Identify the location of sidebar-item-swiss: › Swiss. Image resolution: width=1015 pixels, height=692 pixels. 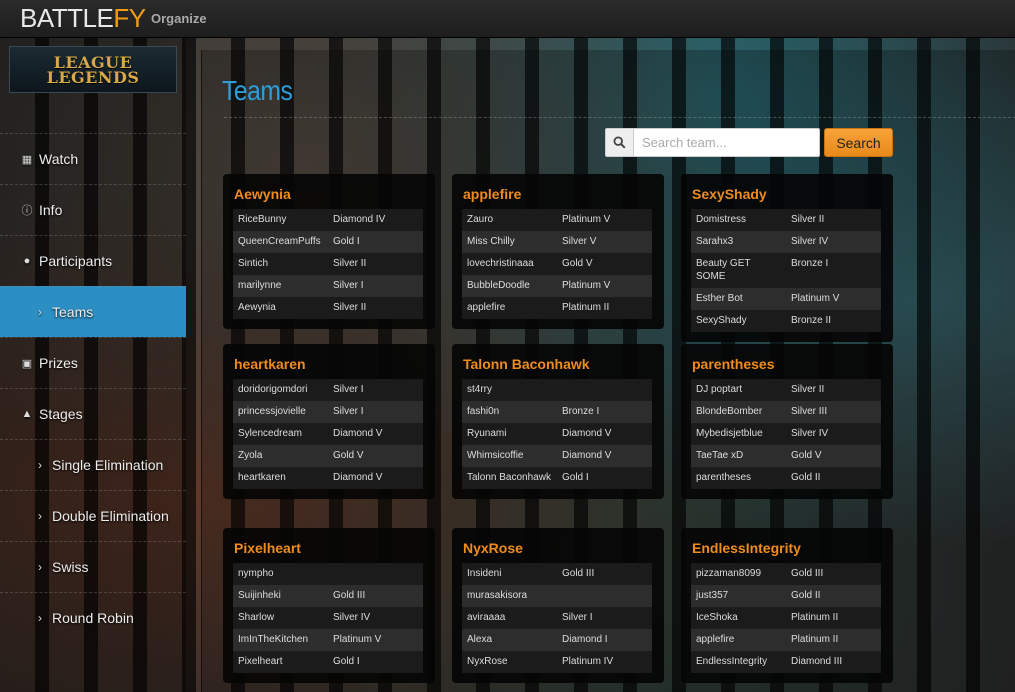
(93, 566).